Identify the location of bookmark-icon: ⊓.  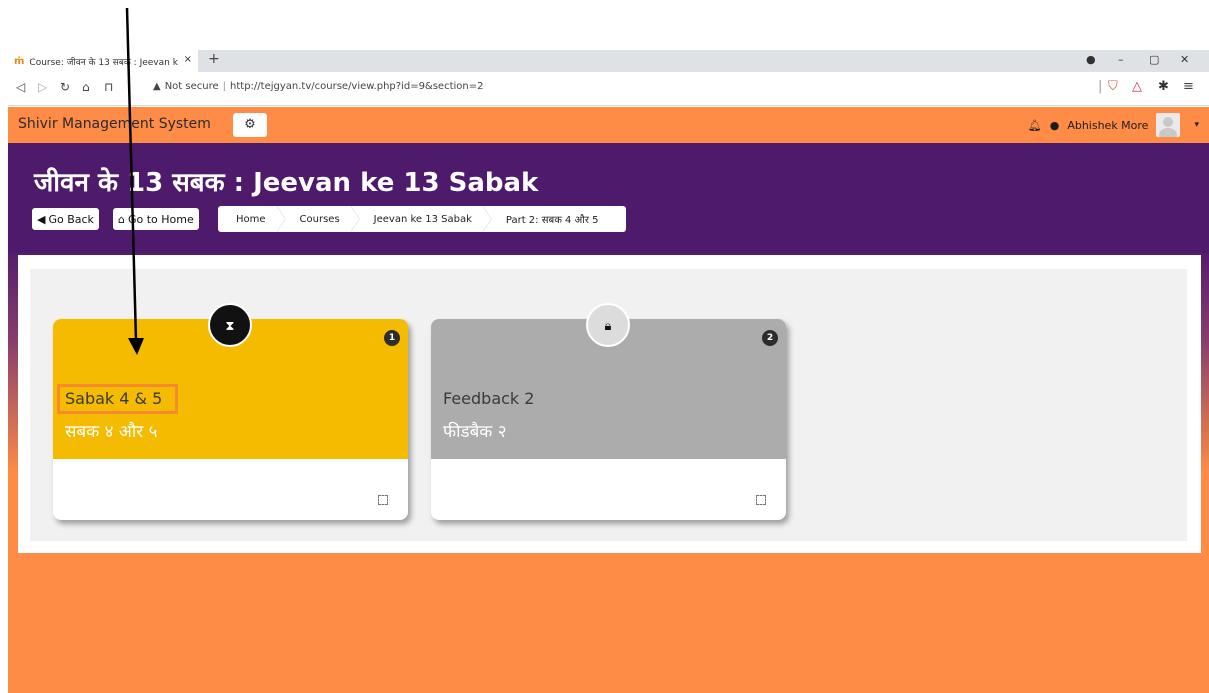
(108, 87).